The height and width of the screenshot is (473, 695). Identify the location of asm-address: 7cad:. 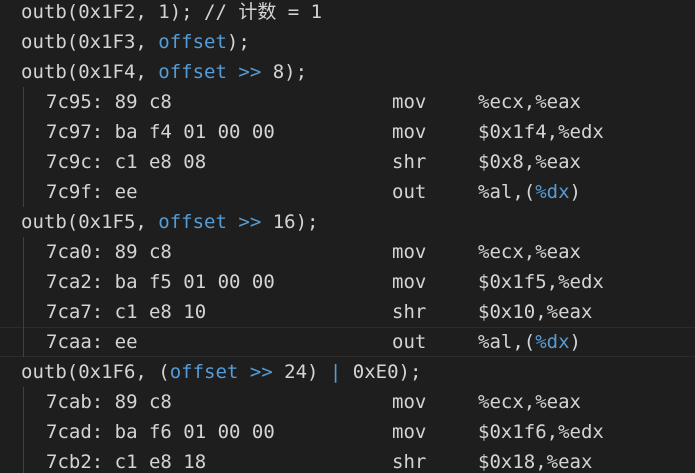
(75, 432).